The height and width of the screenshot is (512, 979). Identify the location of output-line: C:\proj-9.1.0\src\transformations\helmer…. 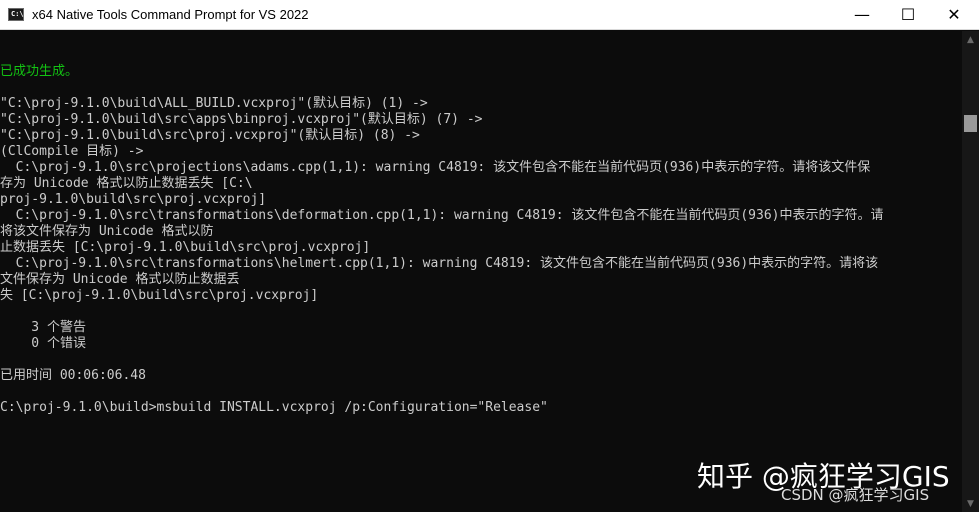
(439, 263).